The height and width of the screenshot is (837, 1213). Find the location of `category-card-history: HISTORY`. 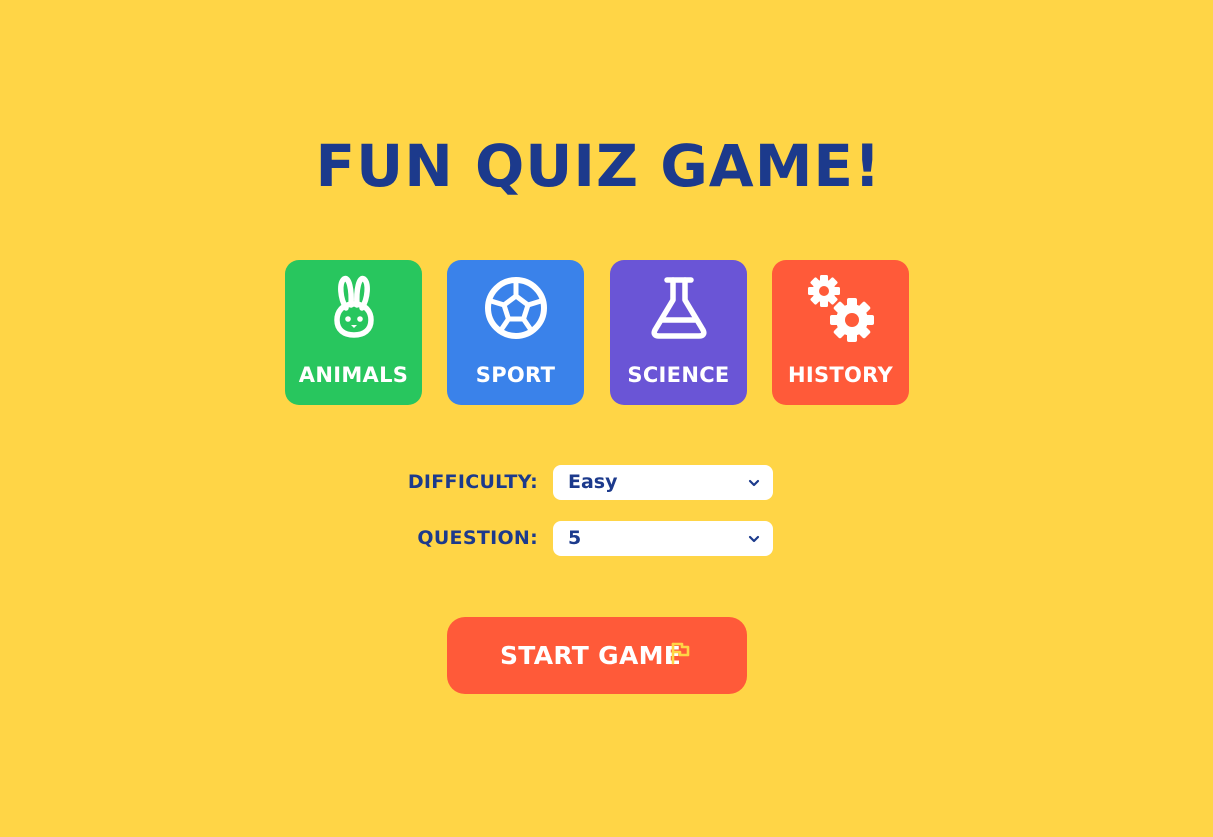

category-card-history: HISTORY is located at coordinates (840, 332).